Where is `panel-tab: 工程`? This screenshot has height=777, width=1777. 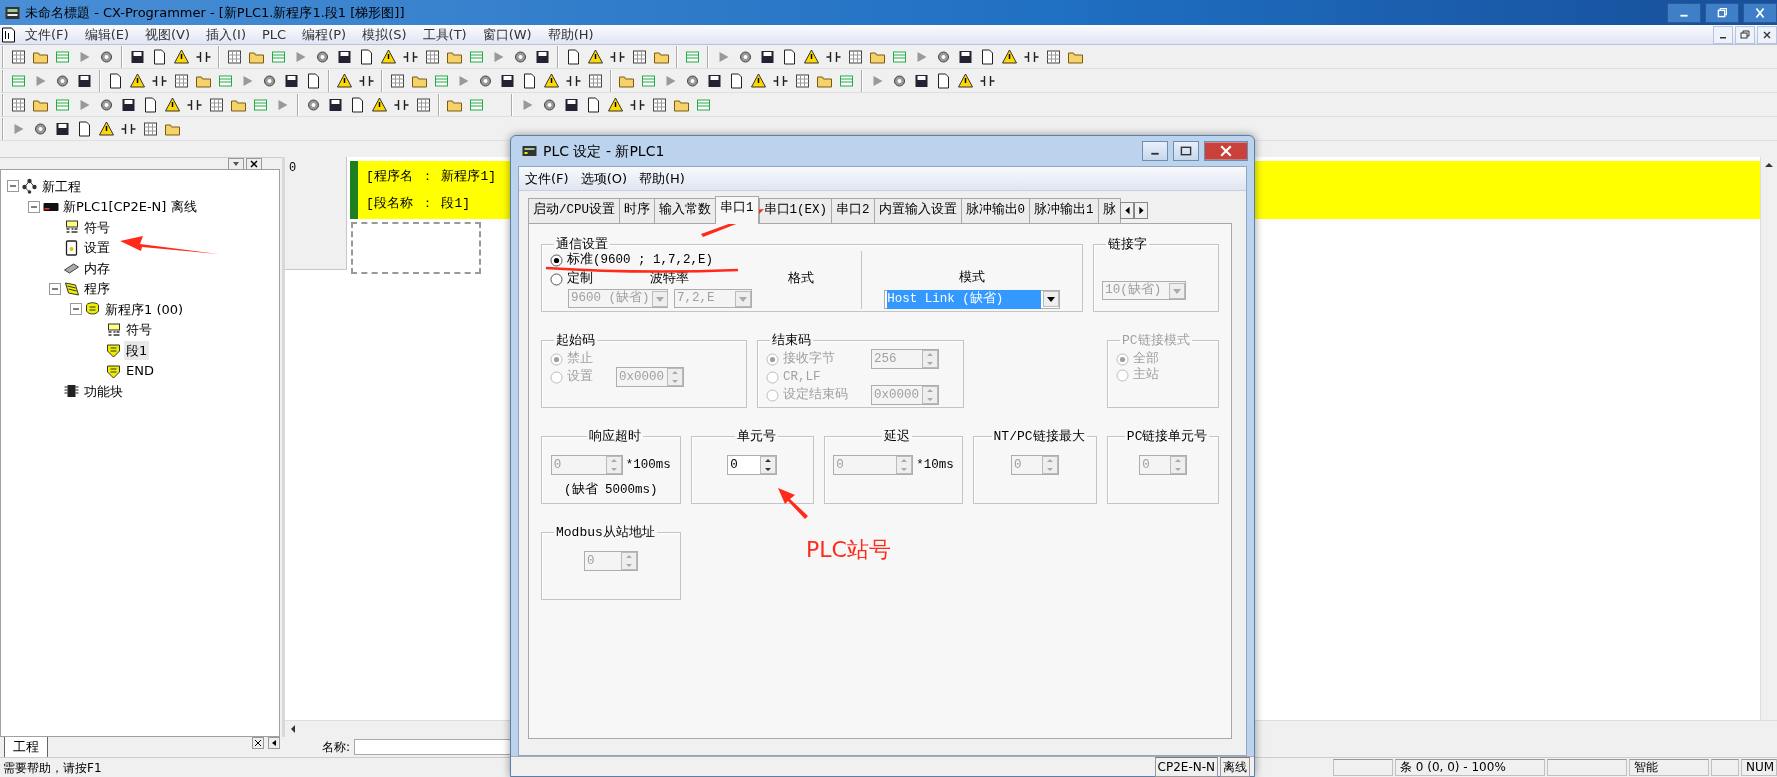
panel-tab: 工程 is located at coordinates (26, 747).